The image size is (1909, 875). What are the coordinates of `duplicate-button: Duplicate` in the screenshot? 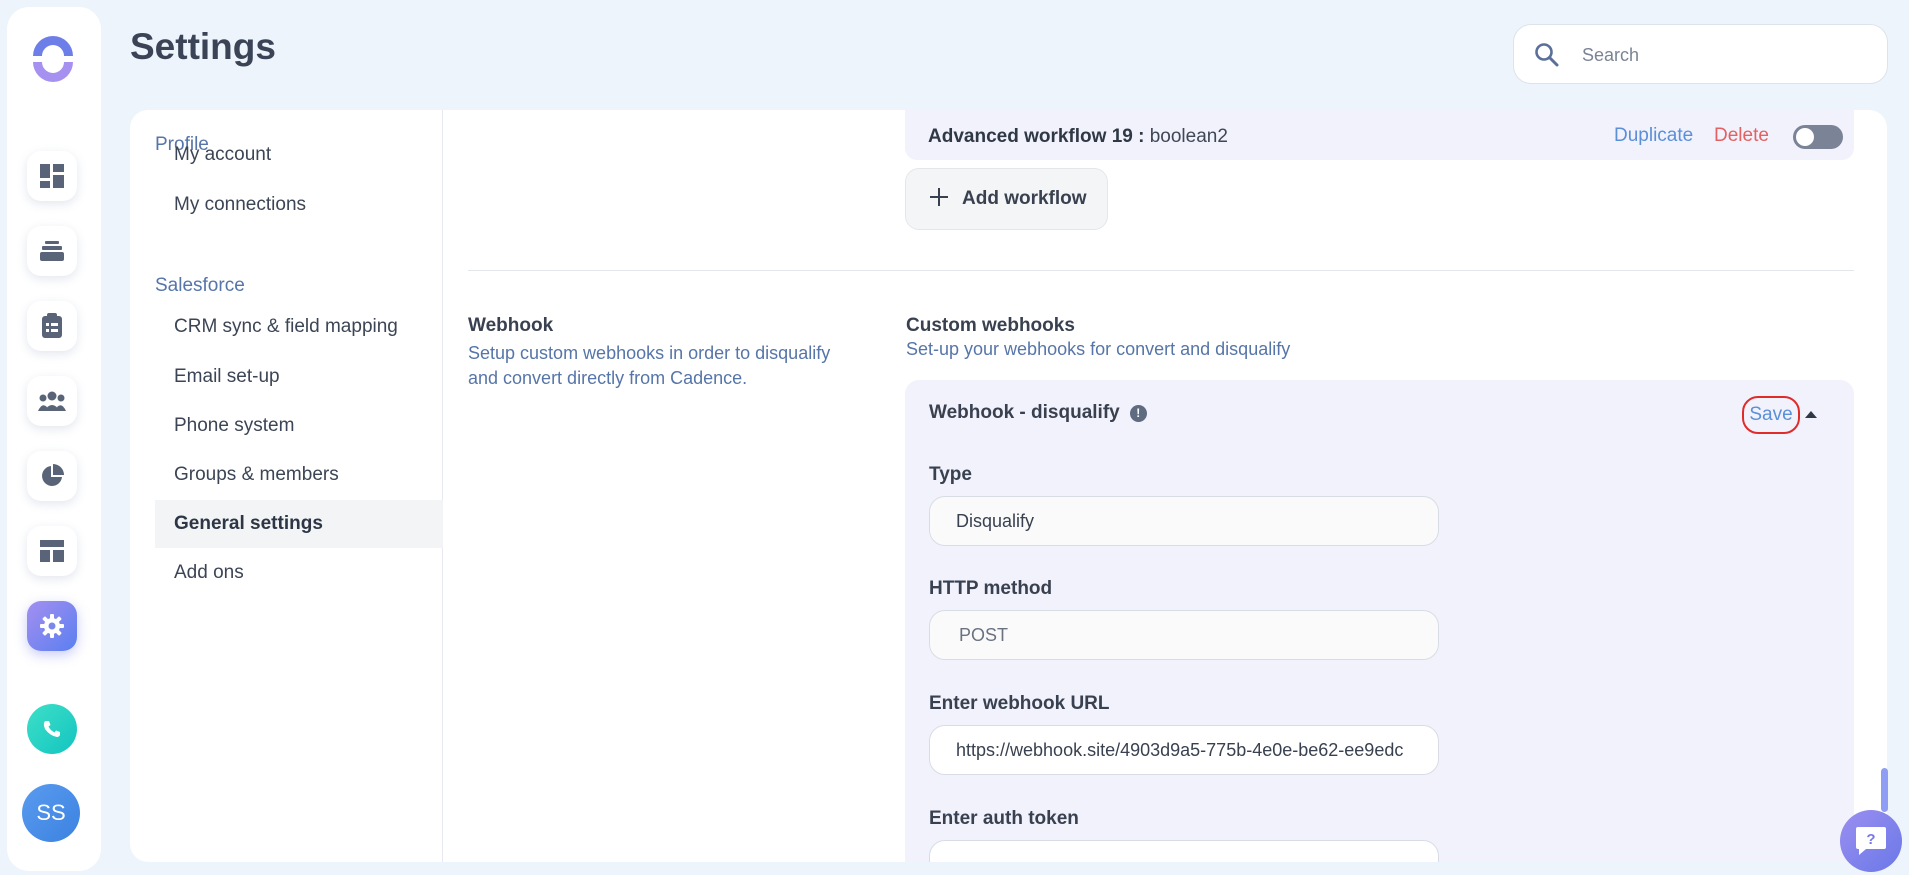 It's located at (1653, 136).